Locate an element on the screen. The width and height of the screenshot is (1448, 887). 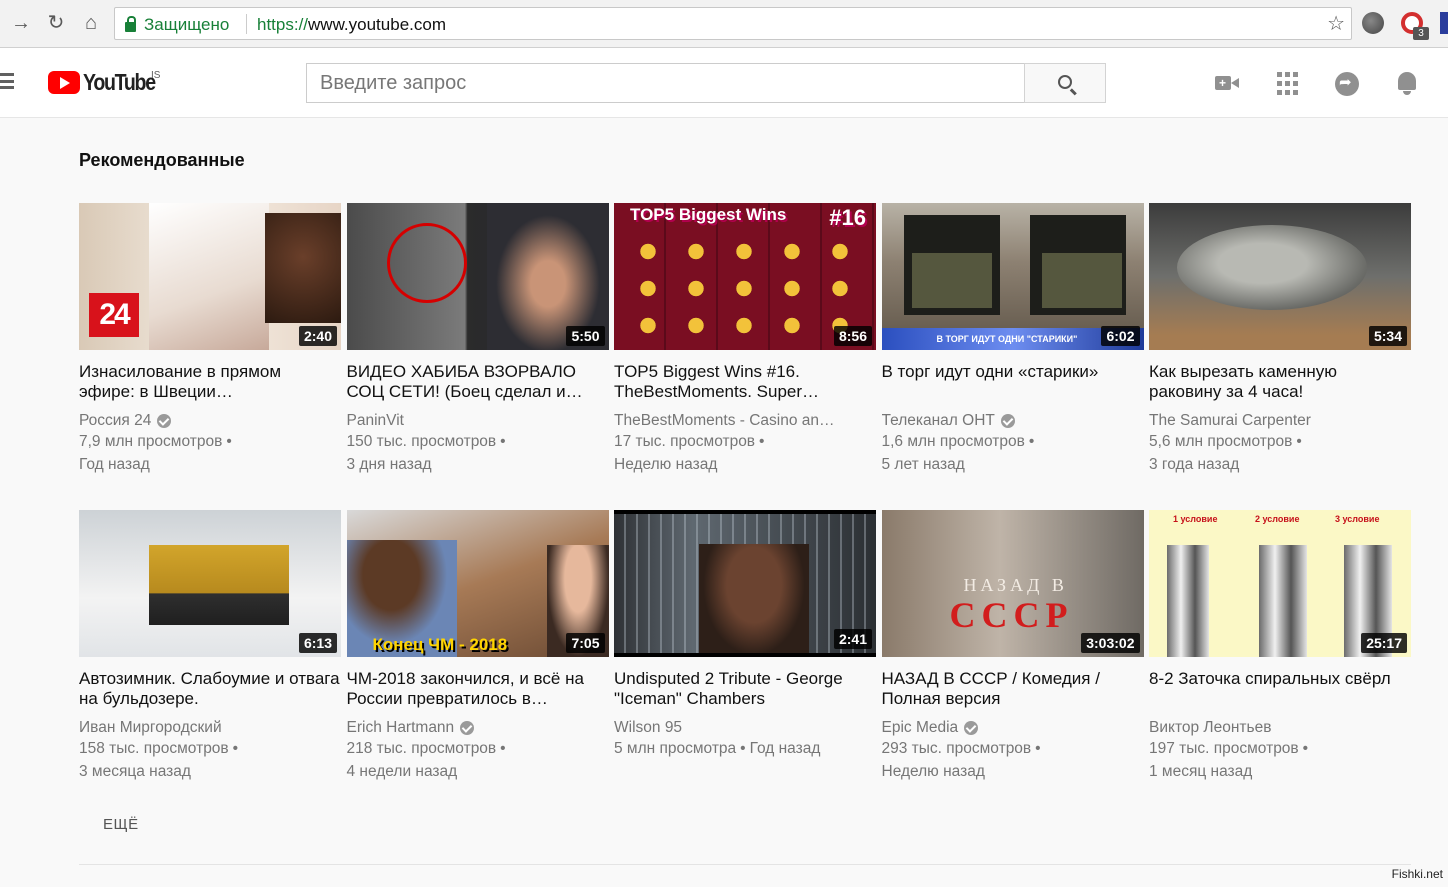
video-age: 5 лет назад is located at coordinates (923, 464).